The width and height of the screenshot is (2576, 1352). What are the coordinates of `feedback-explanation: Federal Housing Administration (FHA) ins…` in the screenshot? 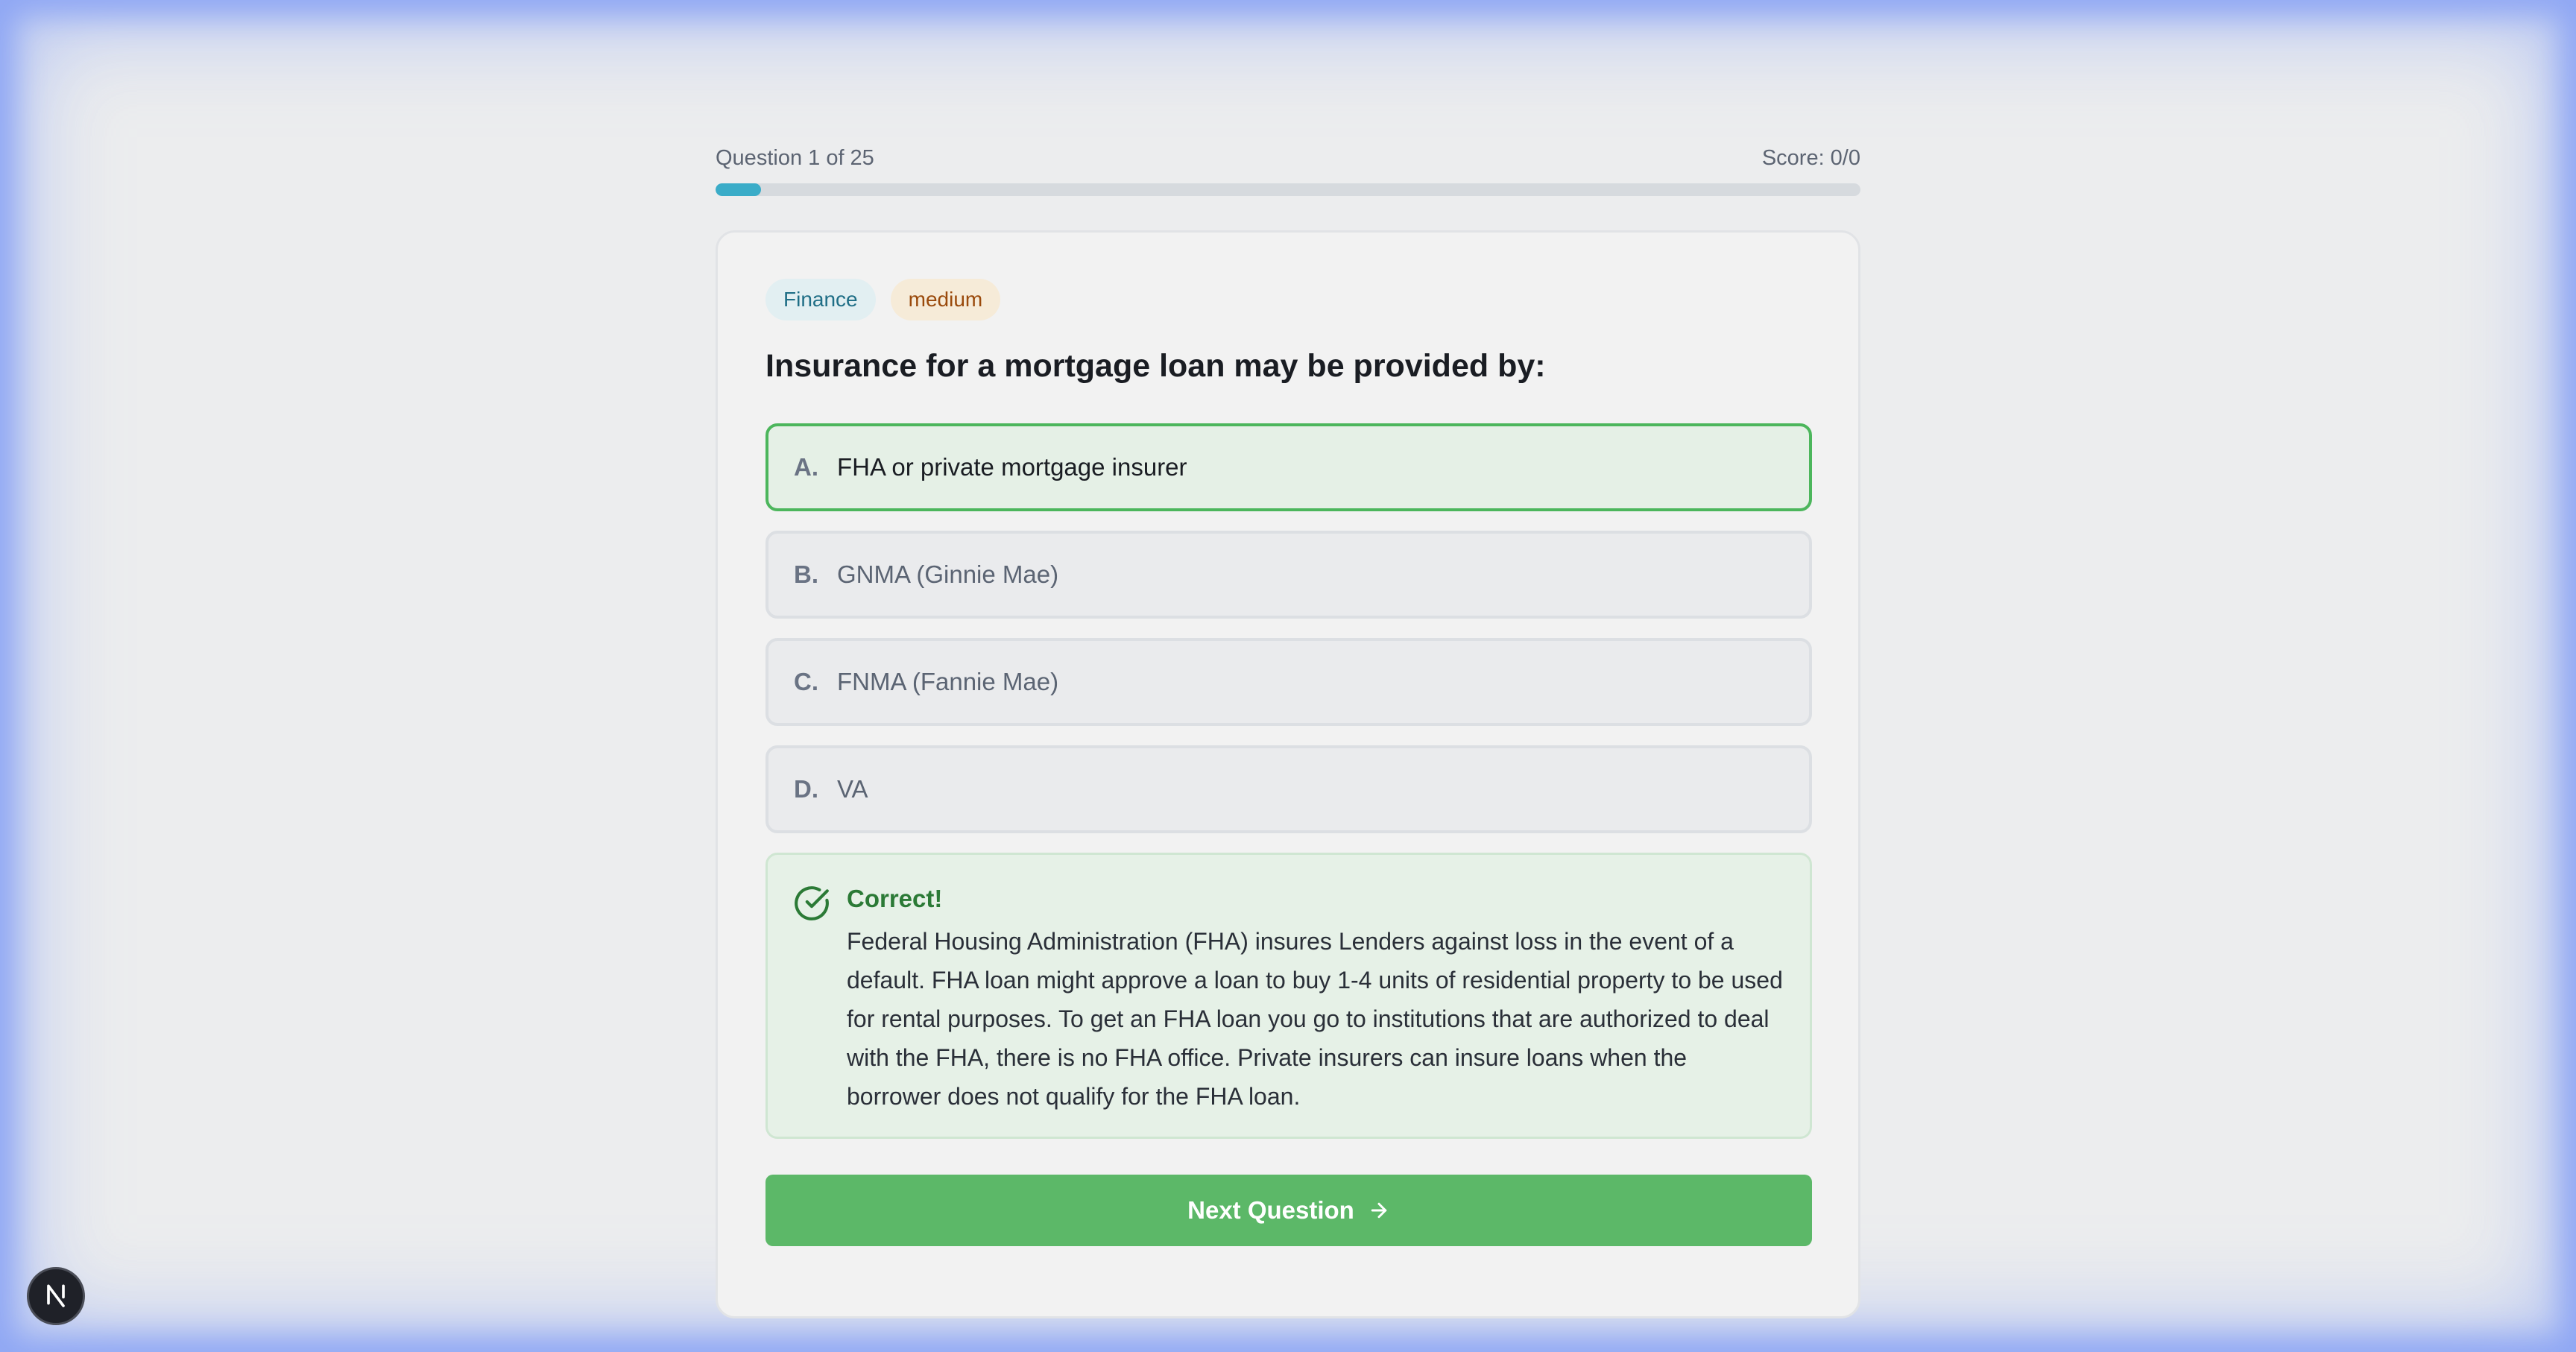 It's located at (1315, 1018).